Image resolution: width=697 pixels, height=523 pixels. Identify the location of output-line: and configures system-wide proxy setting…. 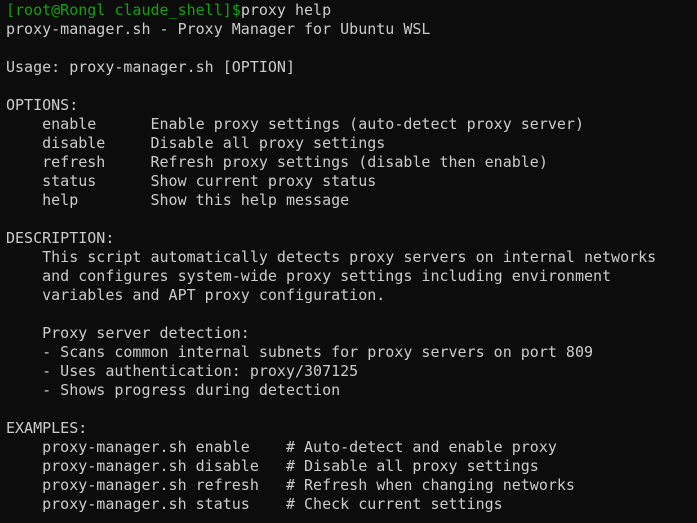
(309, 276).